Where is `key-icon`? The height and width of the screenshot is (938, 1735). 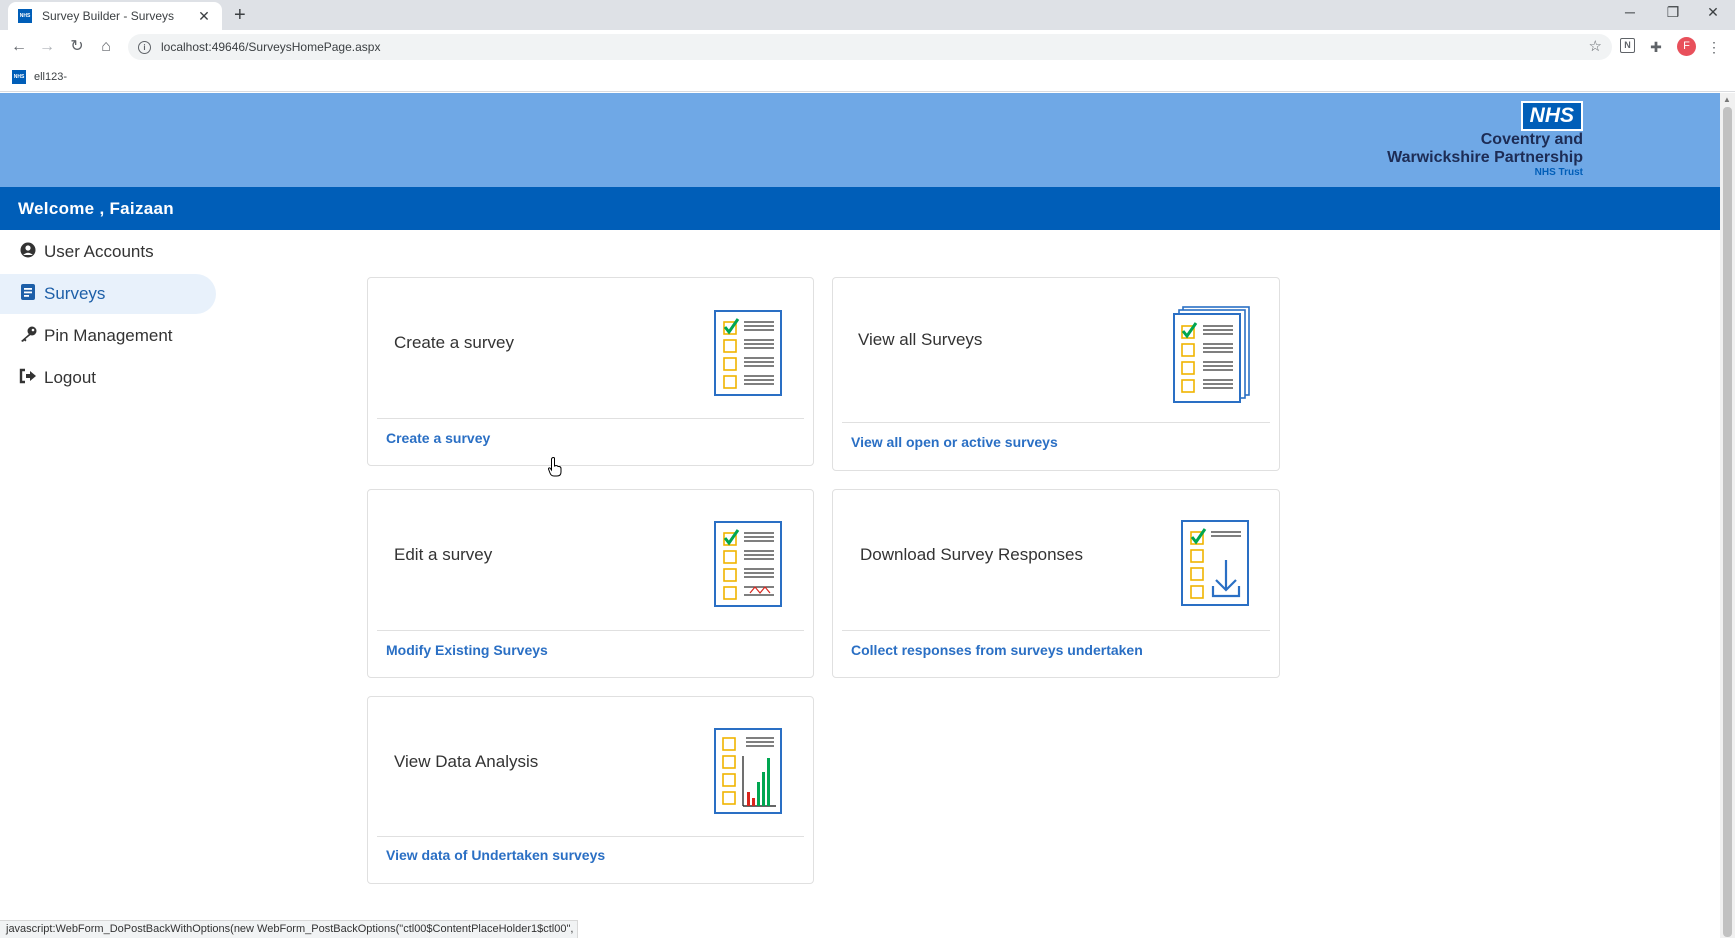 key-icon is located at coordinates (28, 336).